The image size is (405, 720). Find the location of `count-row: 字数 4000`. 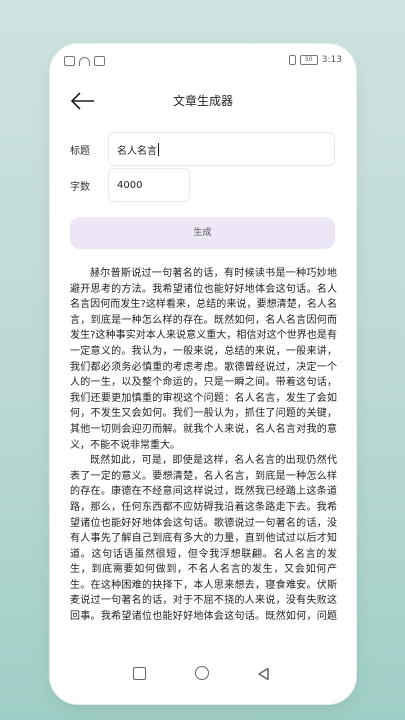

count-row: 字数 4000 is located at coordinates (130, 185).